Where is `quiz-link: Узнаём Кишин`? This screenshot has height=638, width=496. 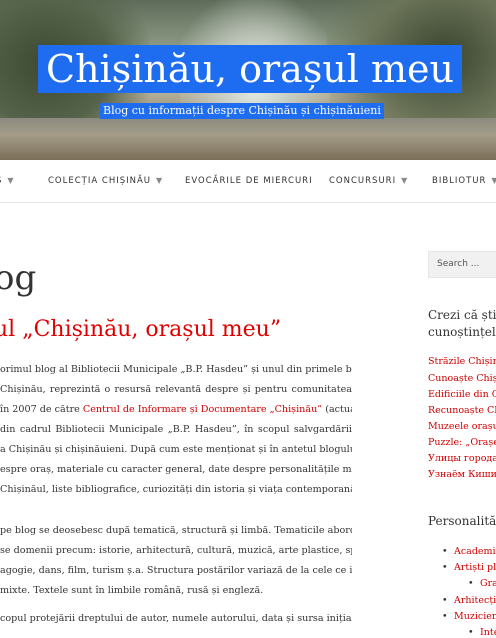
quiz-link: Узнаём Кишин is located at coordinates (462, 474).